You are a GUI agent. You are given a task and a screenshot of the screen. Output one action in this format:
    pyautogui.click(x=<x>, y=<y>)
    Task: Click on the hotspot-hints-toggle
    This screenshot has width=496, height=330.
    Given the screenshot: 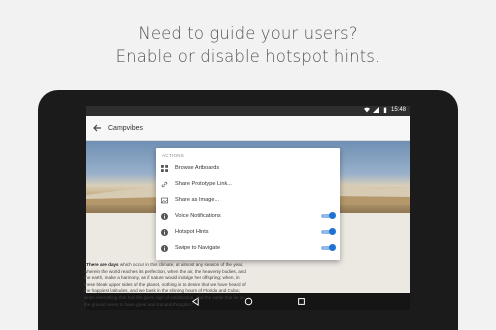 What is the action you would take?
    pyautogui.click(x=328, y=231)
    